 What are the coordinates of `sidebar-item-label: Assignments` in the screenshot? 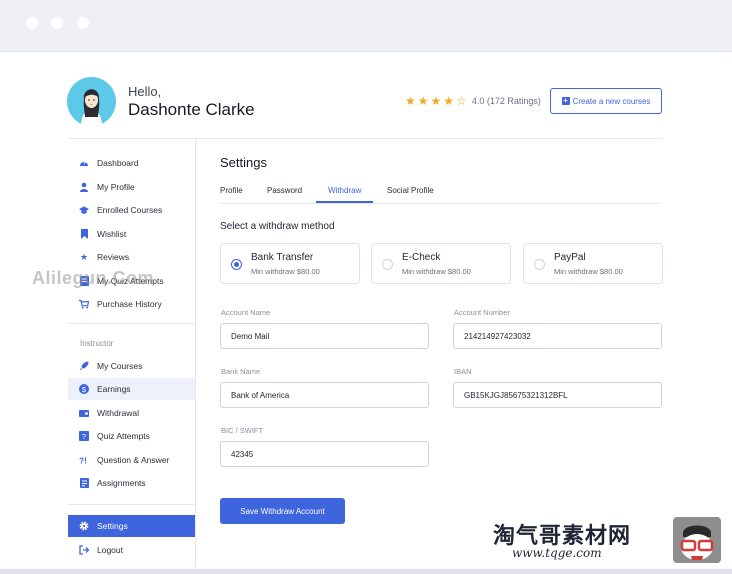 It's located at (121, 483).